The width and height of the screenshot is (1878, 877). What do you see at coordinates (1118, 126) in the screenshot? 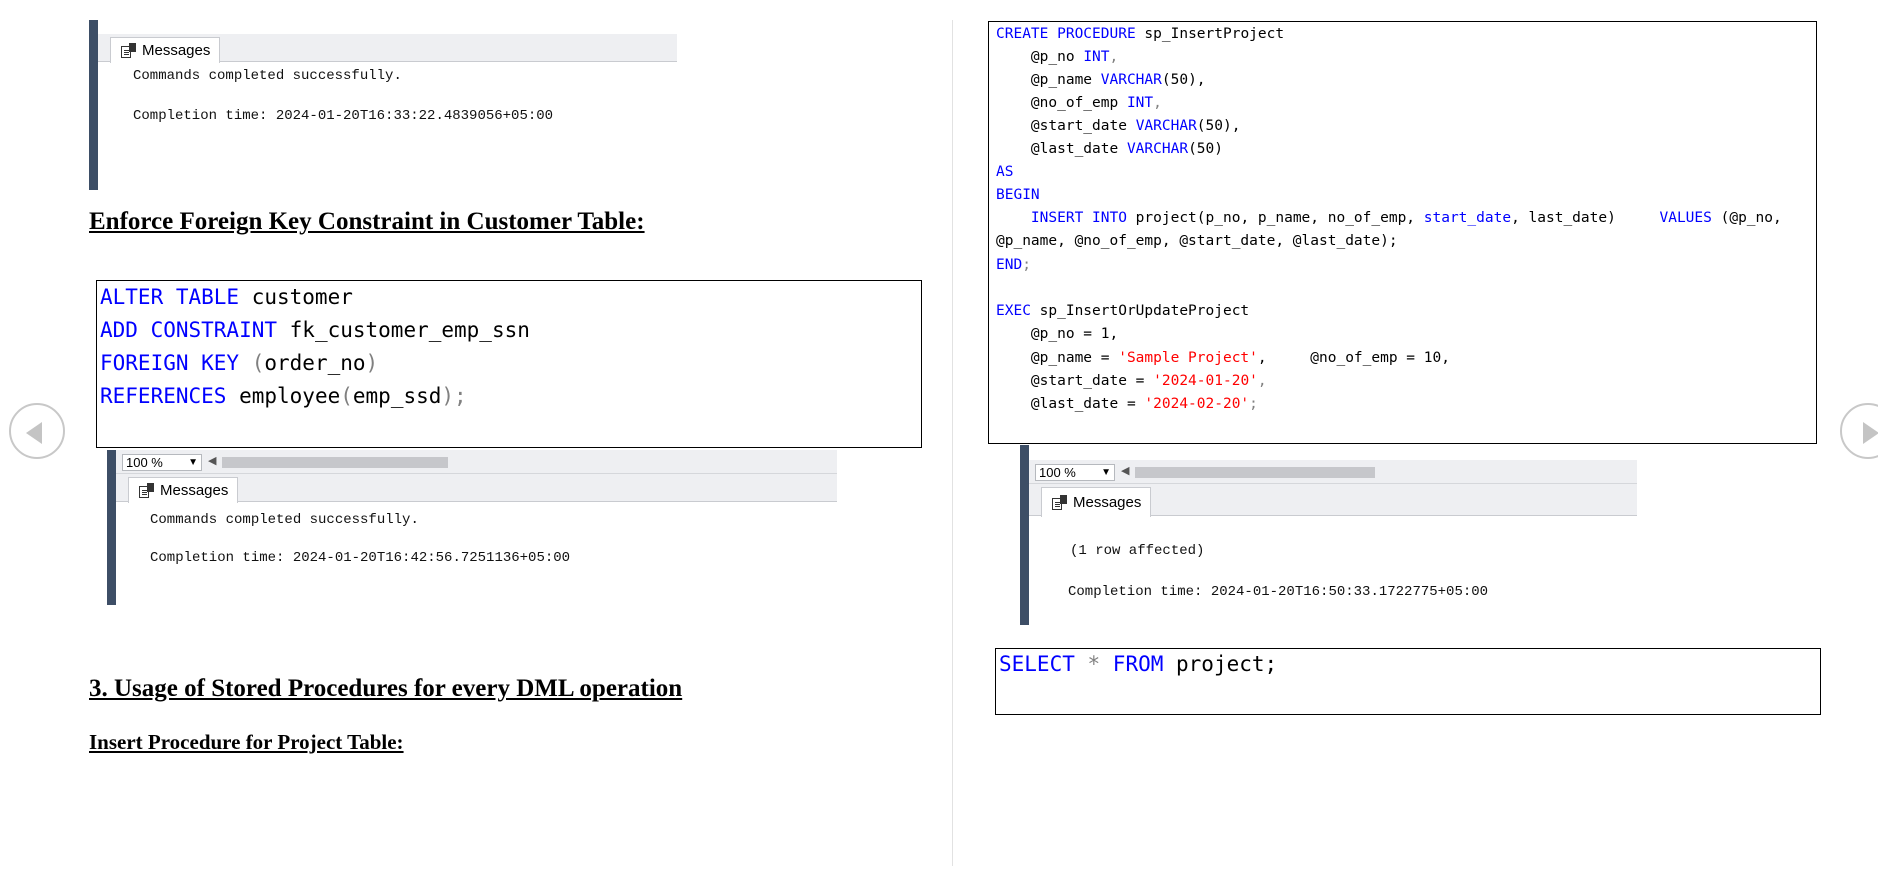
I see `code-line: @start_date VARCHAR(50),` at bounding box center [1118, 126].